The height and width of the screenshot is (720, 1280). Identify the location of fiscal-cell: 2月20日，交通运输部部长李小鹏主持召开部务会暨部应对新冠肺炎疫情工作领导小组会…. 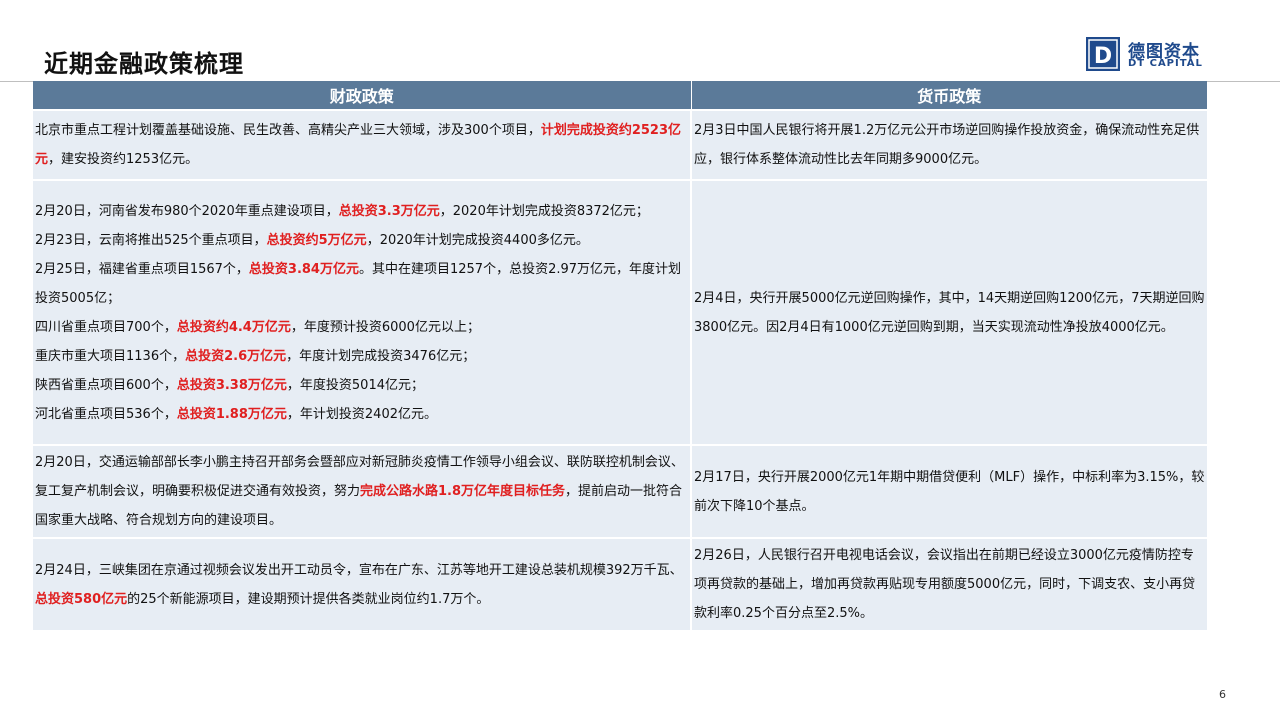
(362, 491).